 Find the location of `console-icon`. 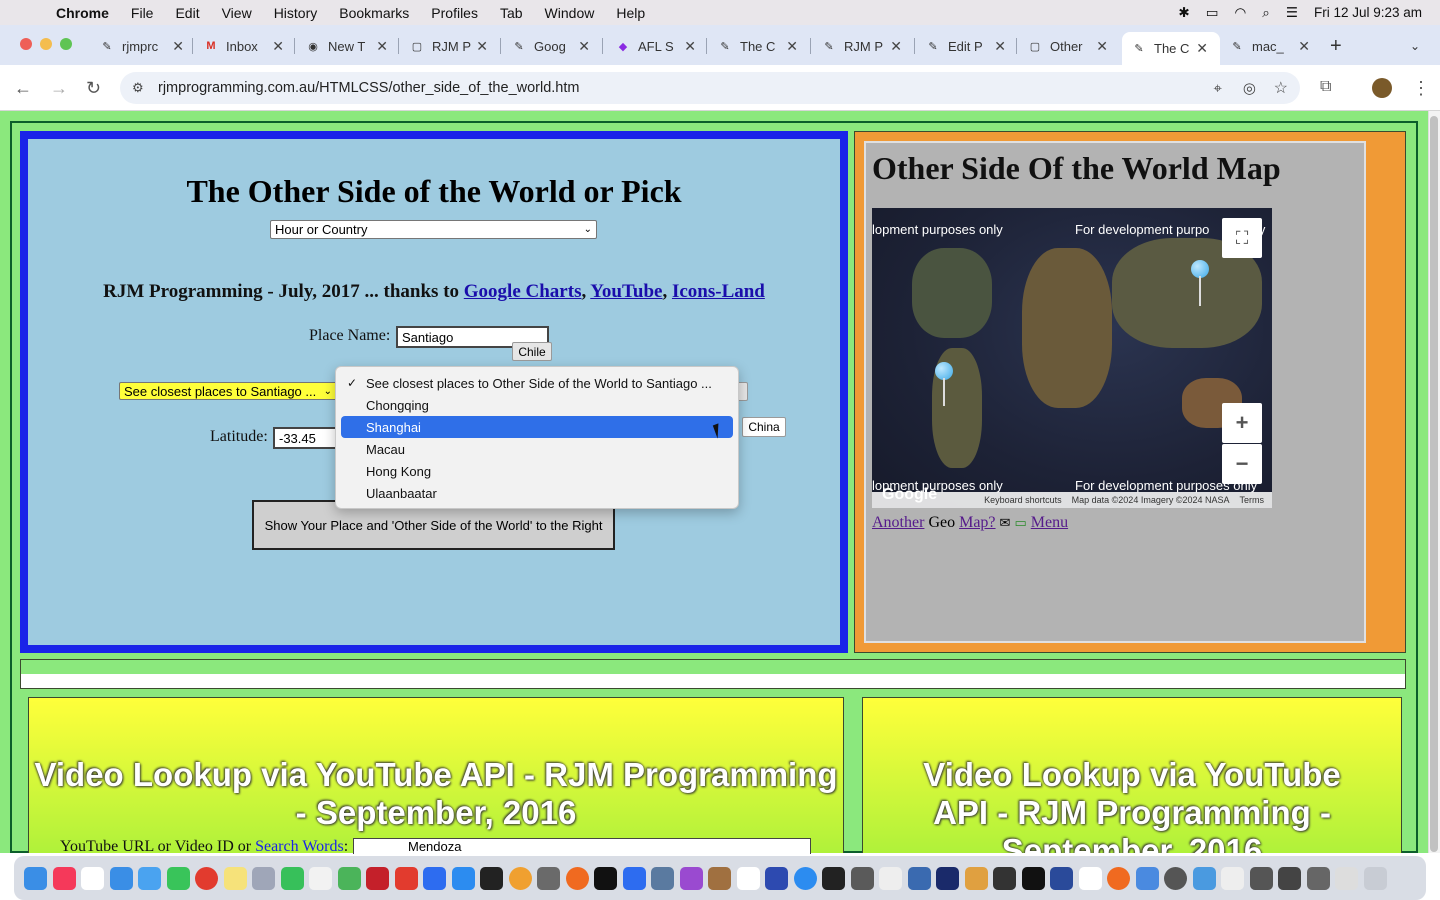

console-icon is located at coordinates (1033, 878).